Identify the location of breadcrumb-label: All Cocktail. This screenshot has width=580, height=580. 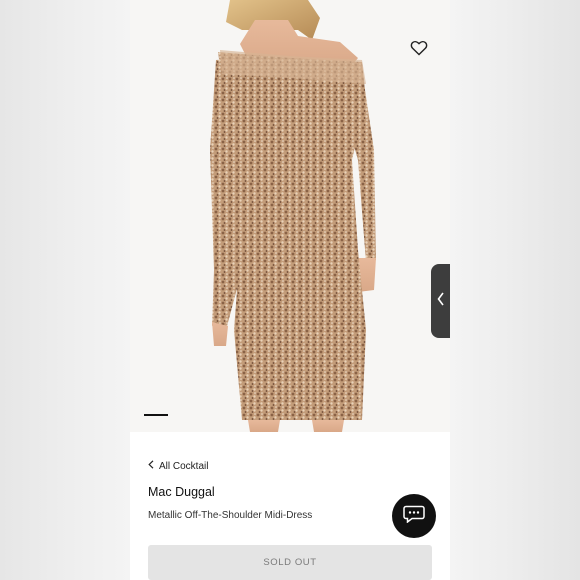
(184, 466).